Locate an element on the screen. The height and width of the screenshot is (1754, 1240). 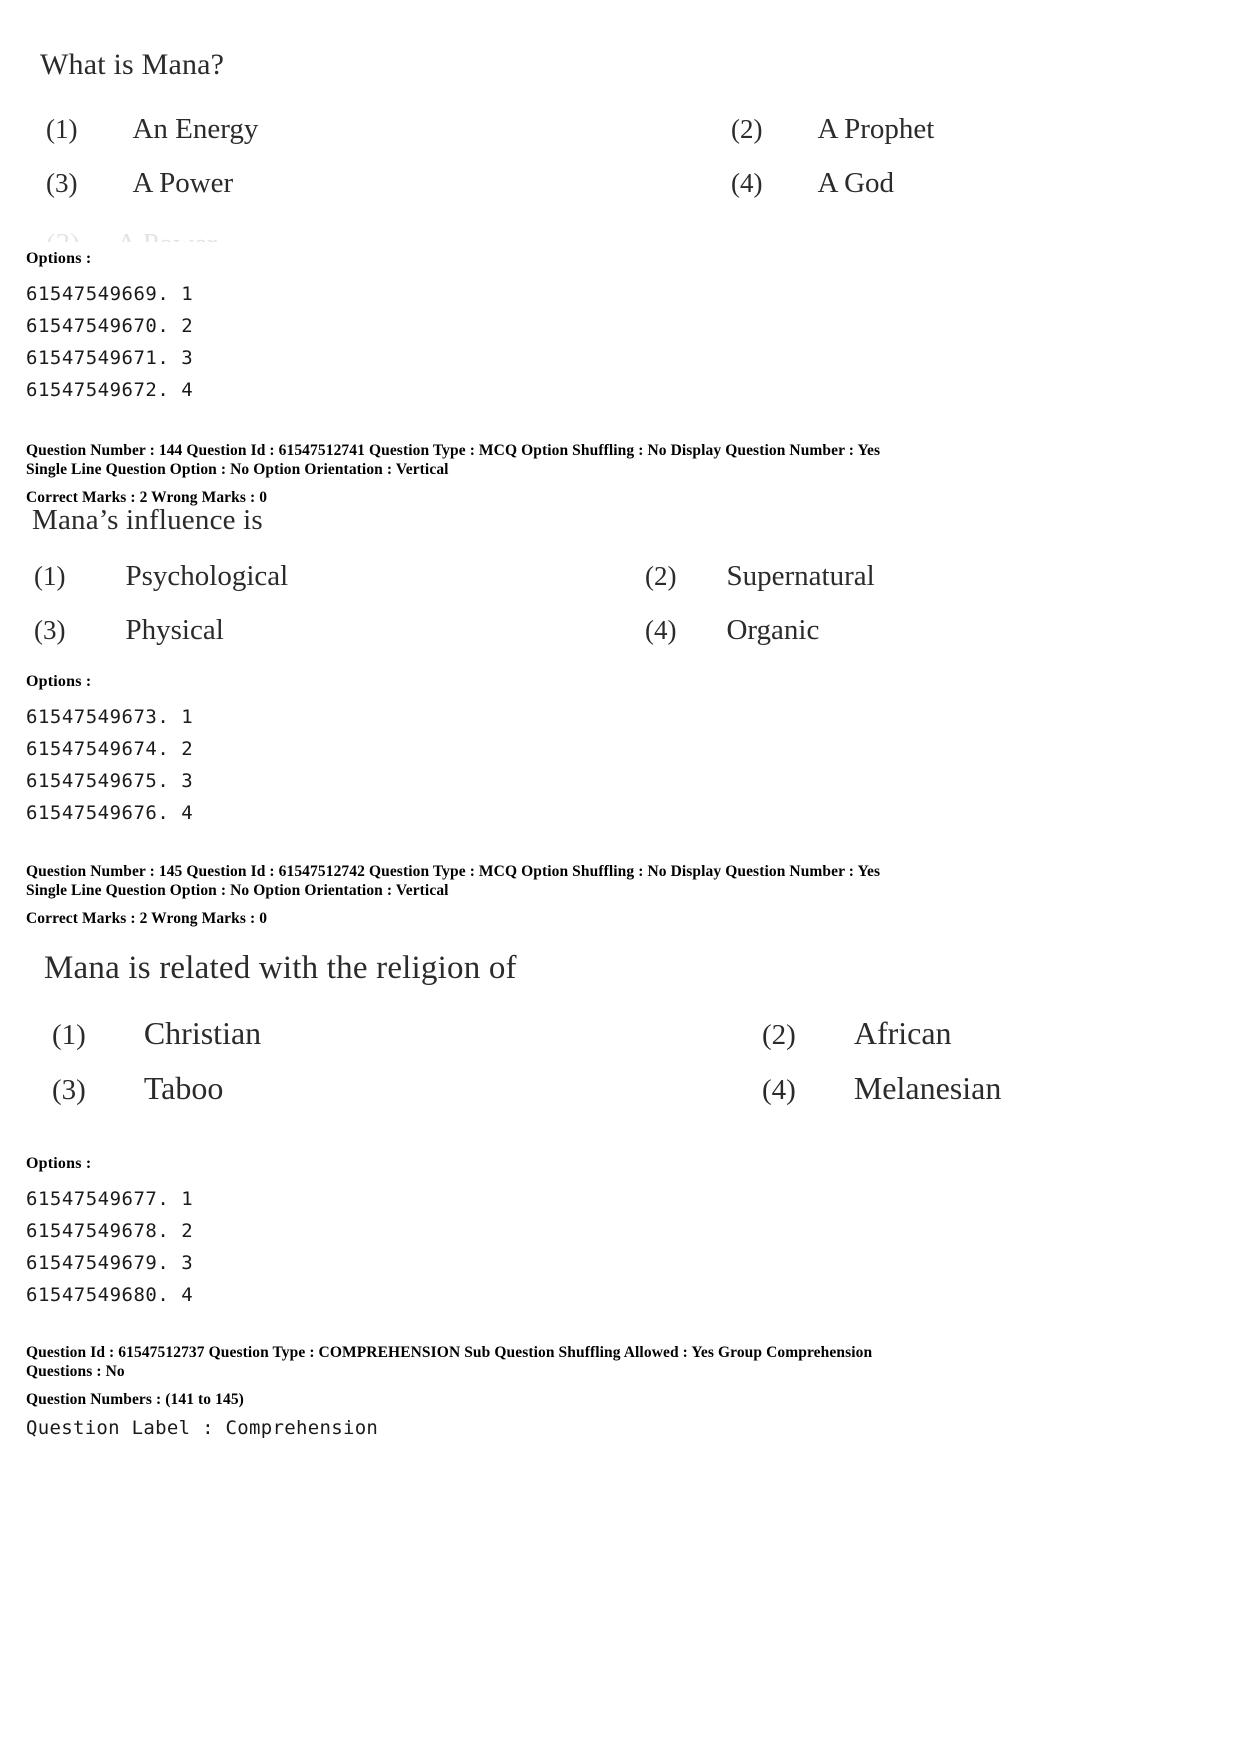
option-text: Christian is located at coordinates (202, 1033).